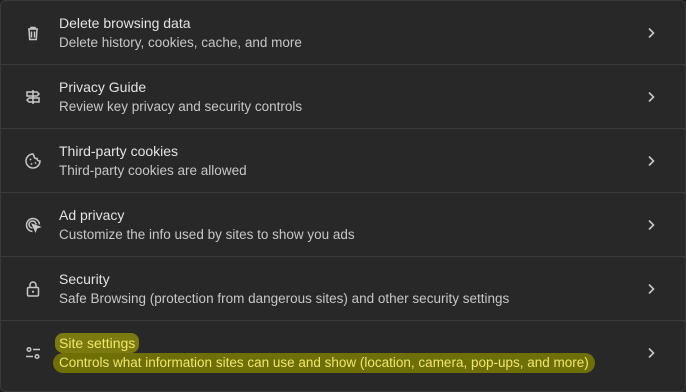  Describe the element at coordinates (33, 97) in the screenshot. I see `privacy-guide-icon` at that location.